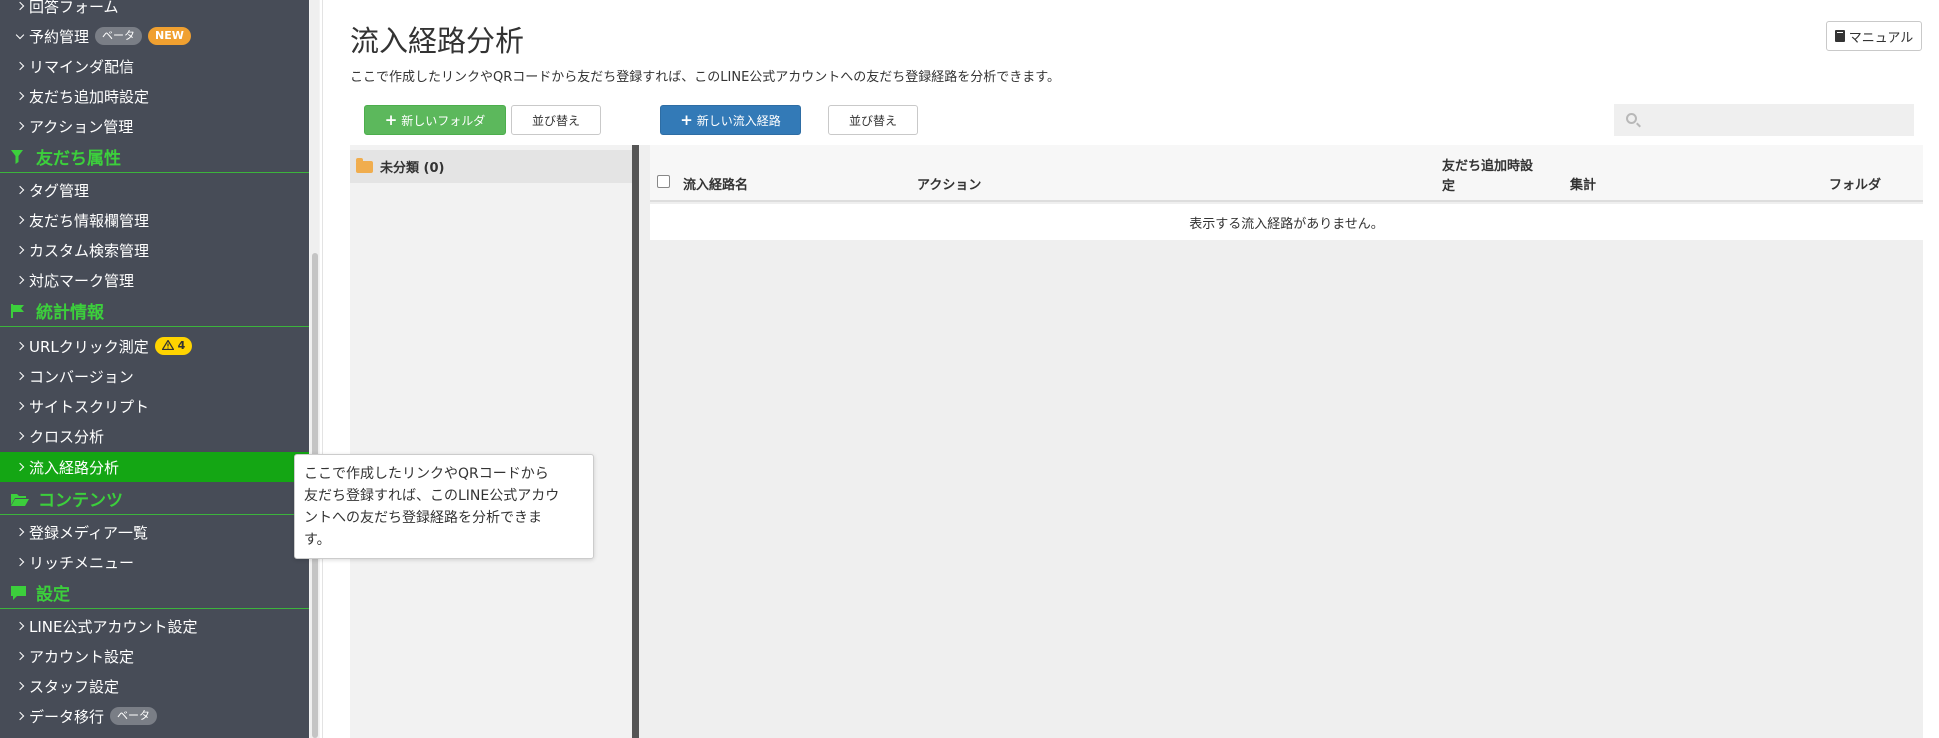 This screenshot has width=1939, height=738. Describe the element at coordinates (1881, 38) in the screenshot. I see `manual-label: マニュアル` at that location.